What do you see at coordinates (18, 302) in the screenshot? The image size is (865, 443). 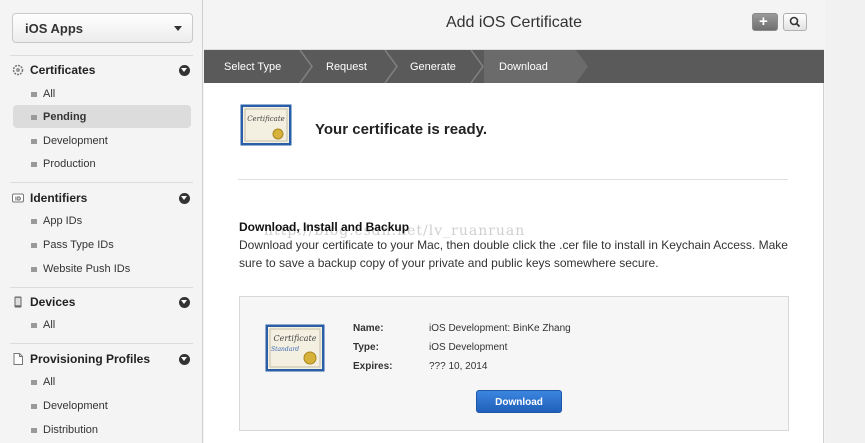 I see `device-icon` at bounding box center [18, 302].